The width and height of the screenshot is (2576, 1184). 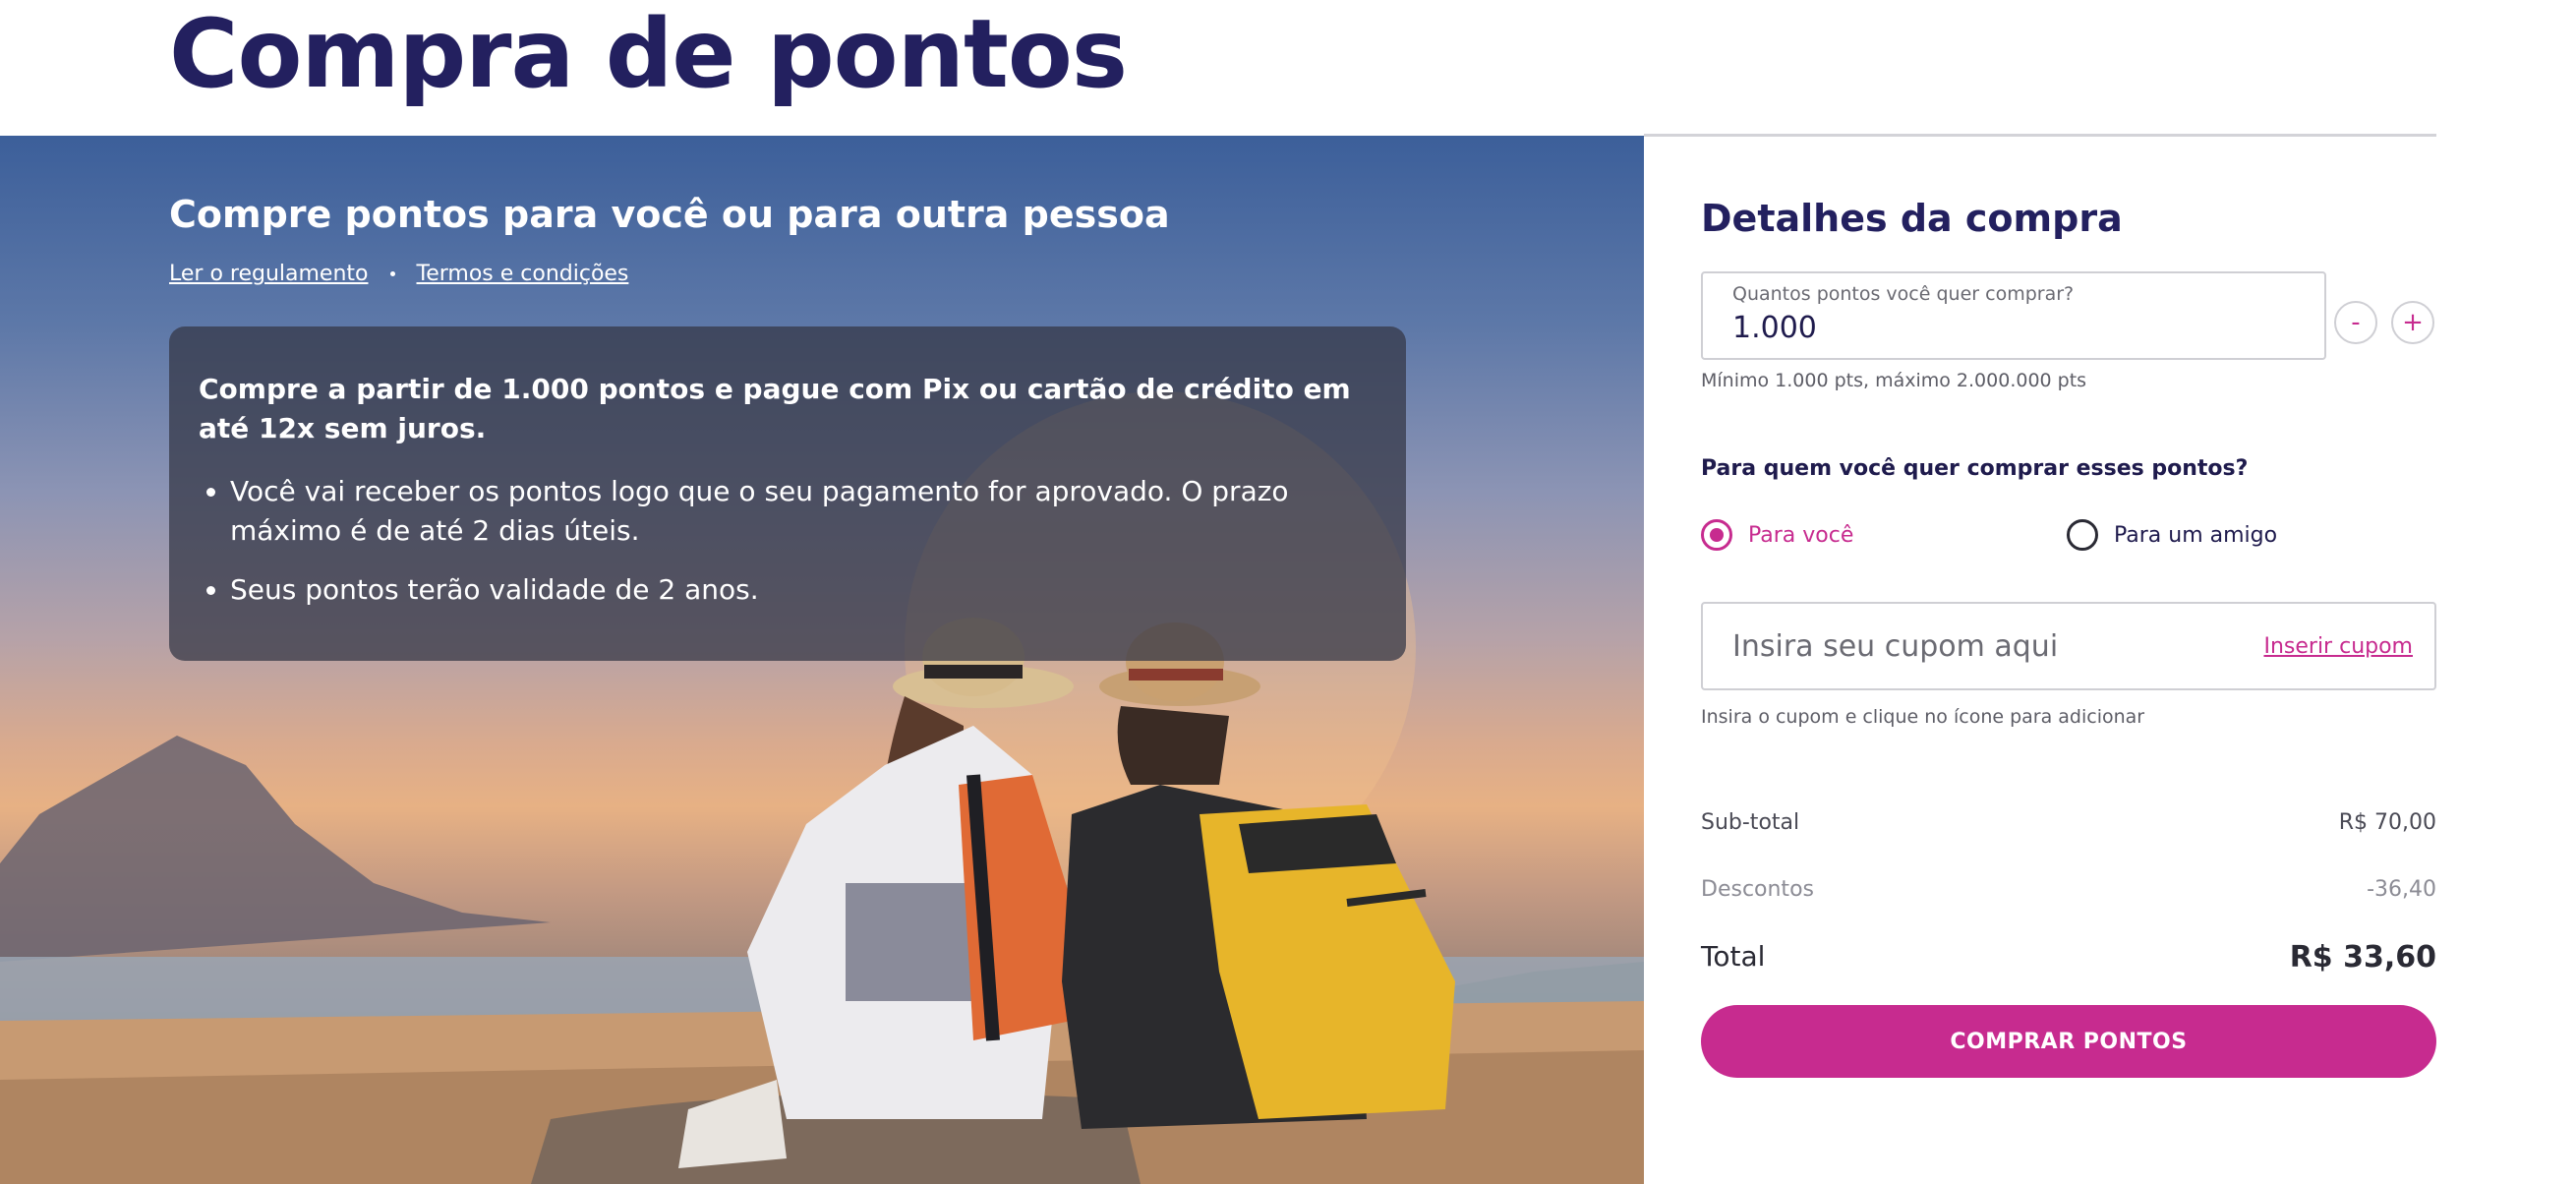 What do you see at coordinates (803, 590) in the screenshot?
I see `info-item: Seus pontos terão validade de 2 anos.` at bounding box center [803, 590].